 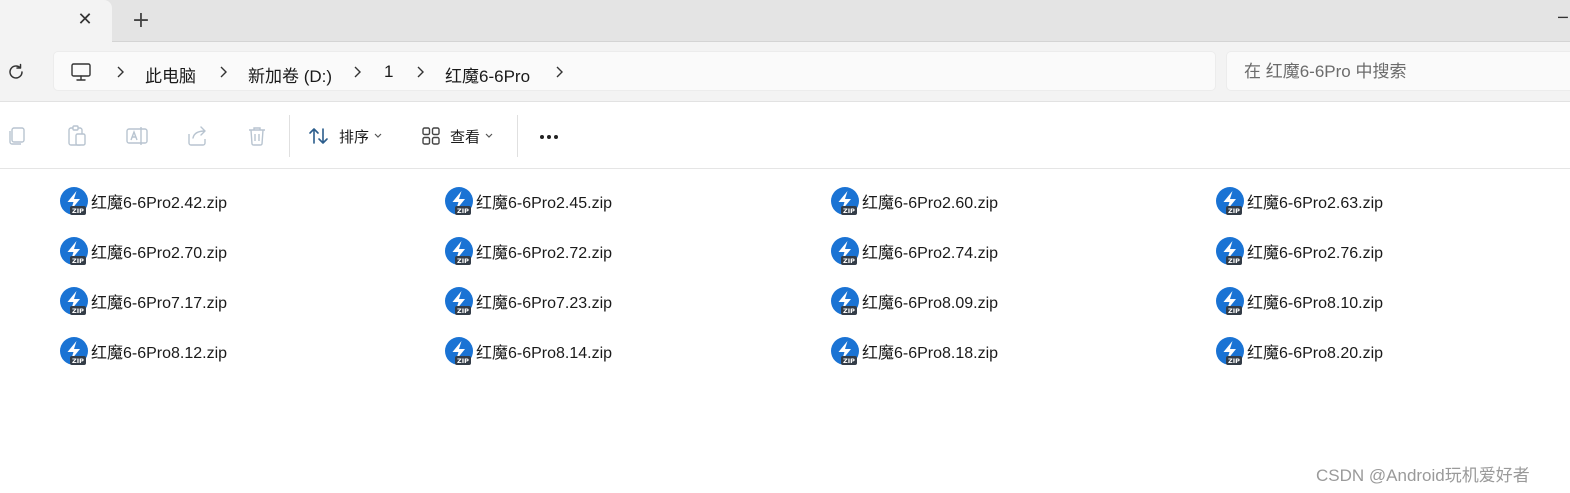 I want to click on file-name: 红魔6-6Pro7.23.zip, so click(x=544, y=303).